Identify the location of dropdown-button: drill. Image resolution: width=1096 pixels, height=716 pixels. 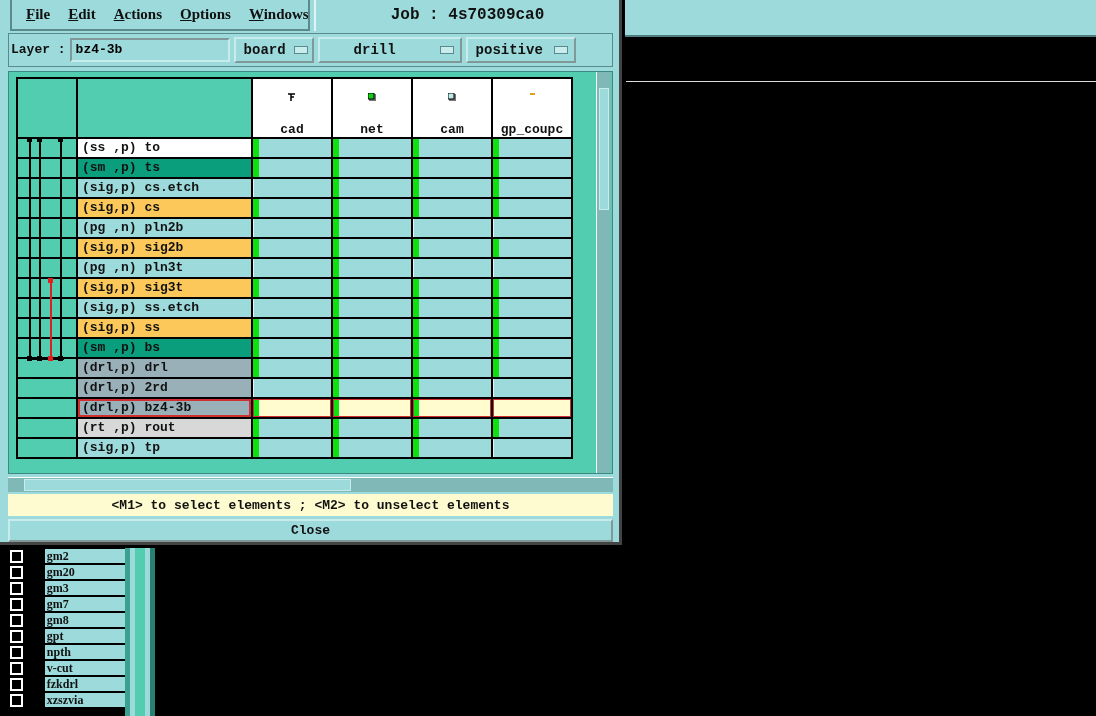
(389, 49).